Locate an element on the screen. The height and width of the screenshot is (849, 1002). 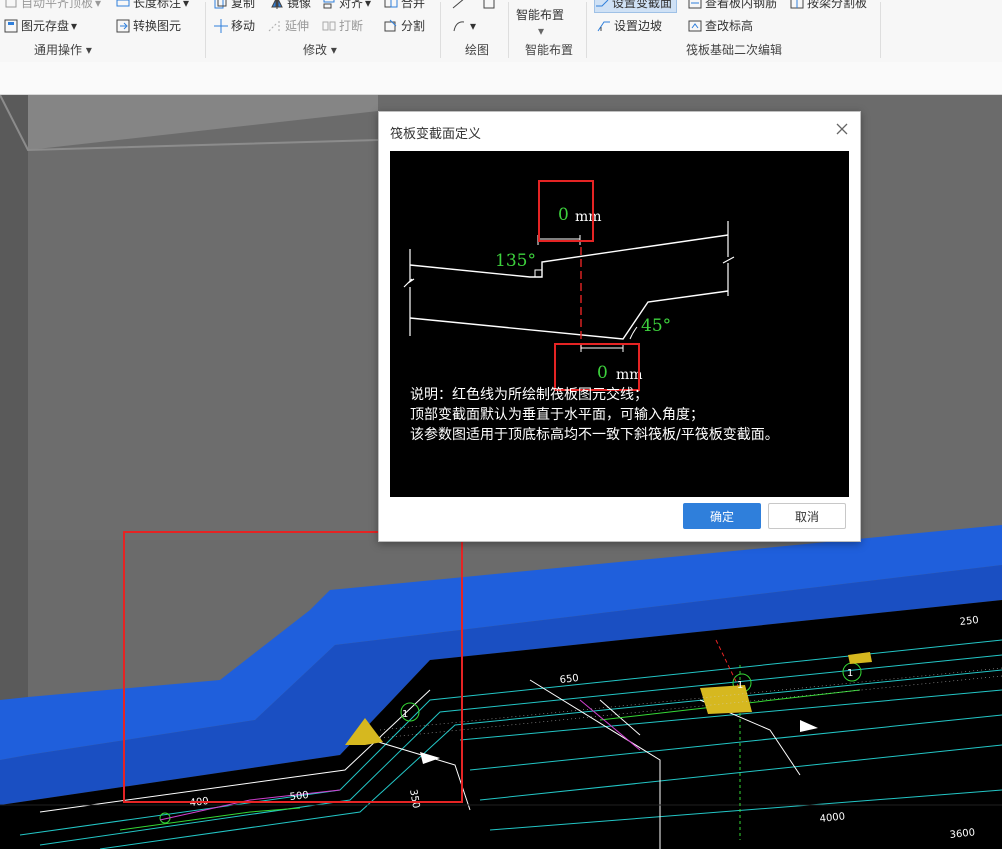
group-label-smart: 智能布置 is located at coordinates (549, 50).